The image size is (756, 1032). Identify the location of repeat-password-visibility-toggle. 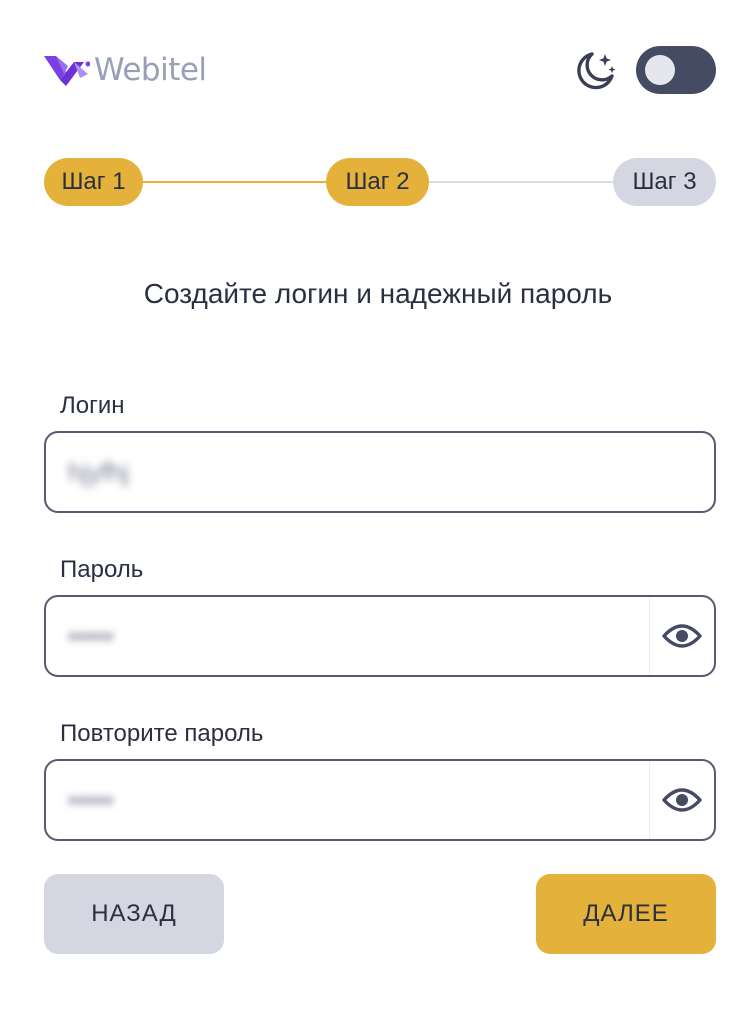
(681, 800).